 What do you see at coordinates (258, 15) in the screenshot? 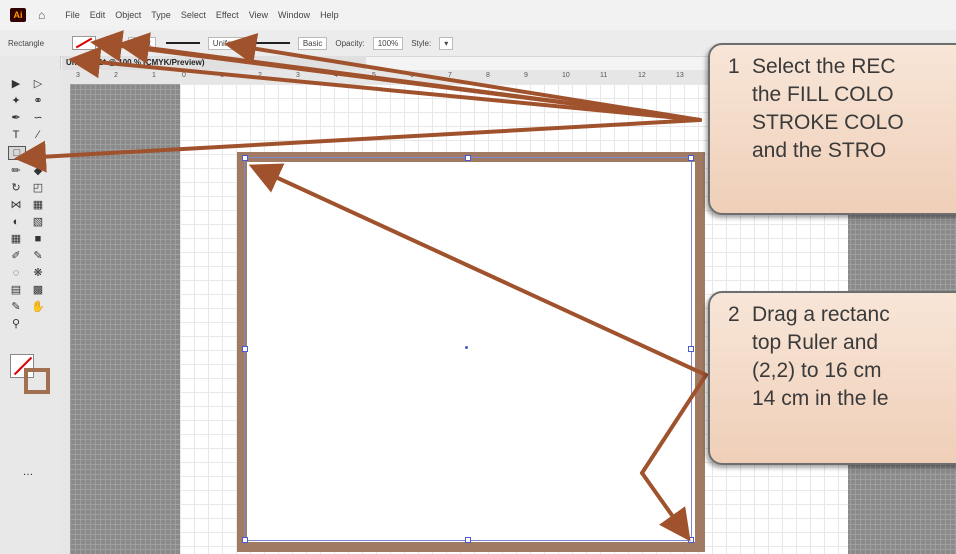
I see `menu-view: View` at bounding box center [258, 15].